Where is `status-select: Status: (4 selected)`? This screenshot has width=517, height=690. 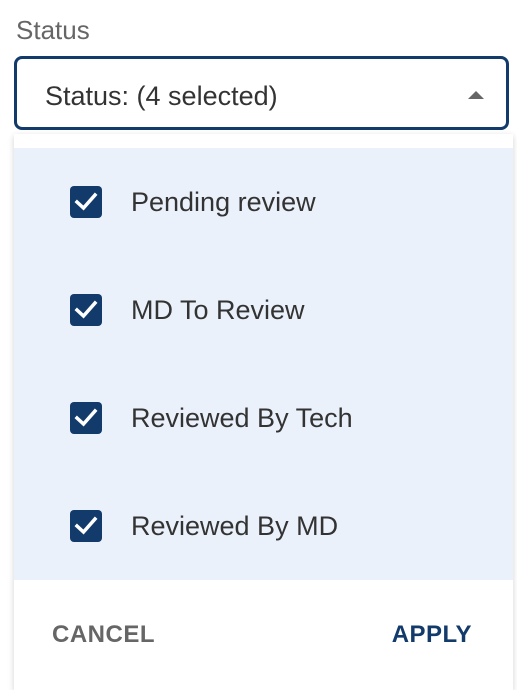 status-select: Status: (4 selected) is located at coordinates (261, 93).